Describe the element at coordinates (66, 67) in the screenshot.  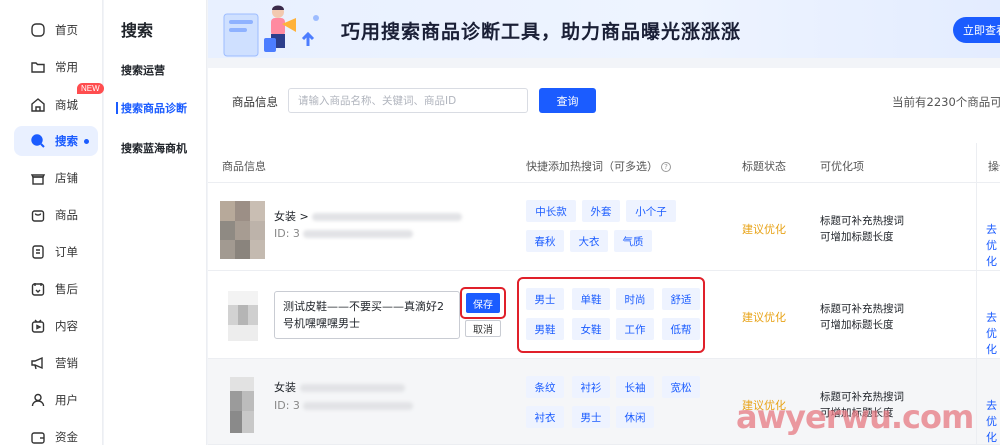
I see `sidebar-item-label: 常用` at that location.